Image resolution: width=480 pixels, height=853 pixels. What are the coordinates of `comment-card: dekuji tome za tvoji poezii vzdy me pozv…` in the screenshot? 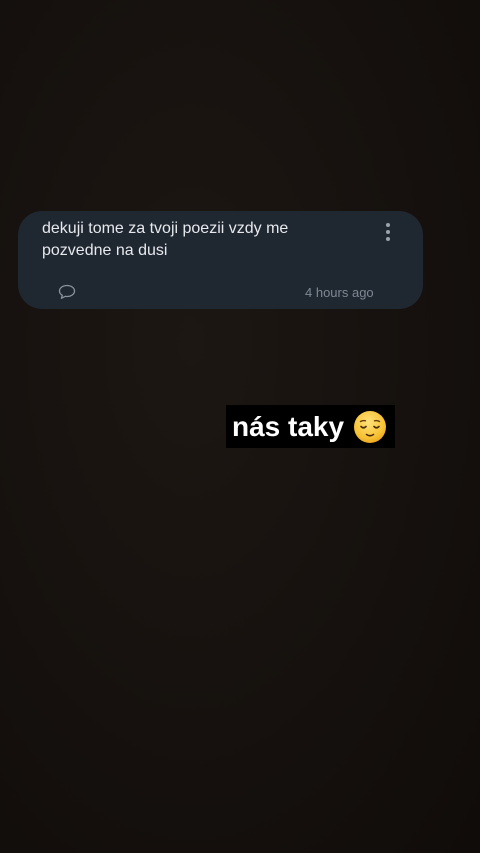 It's located at (220, 260).